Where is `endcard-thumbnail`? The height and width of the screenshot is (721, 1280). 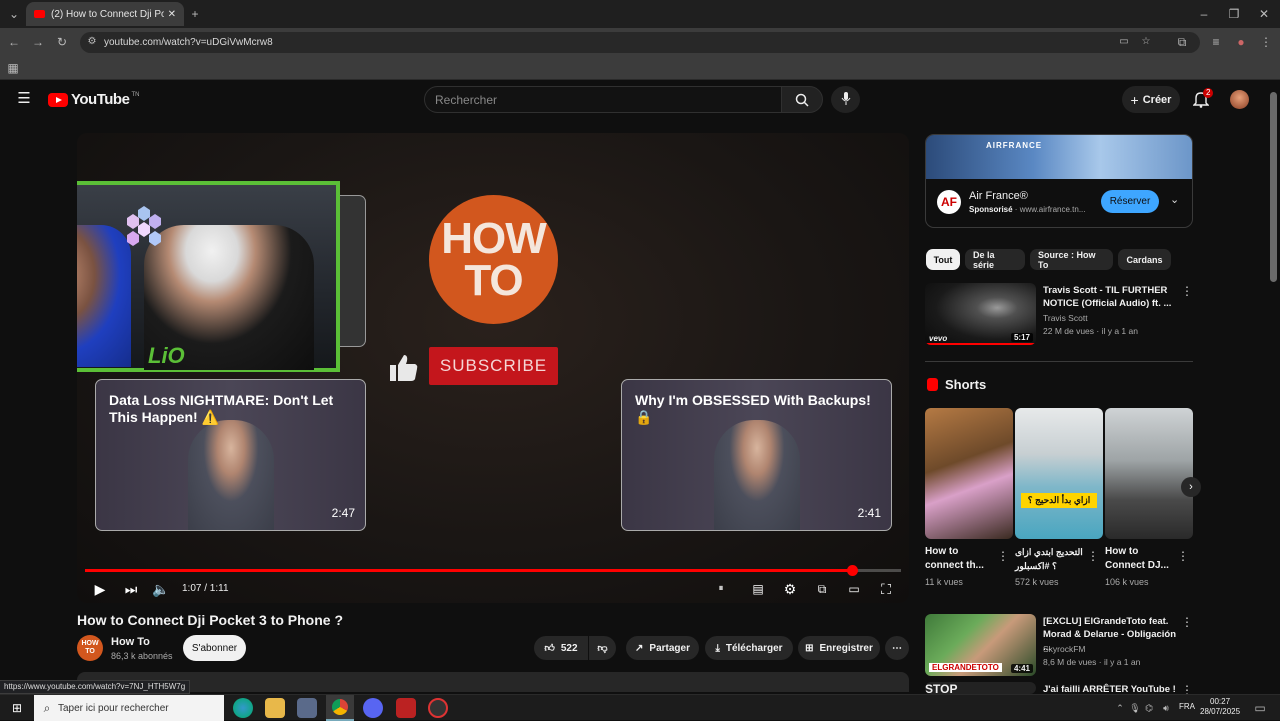
endcard-thumbnail is located at coordinates (231, 475).